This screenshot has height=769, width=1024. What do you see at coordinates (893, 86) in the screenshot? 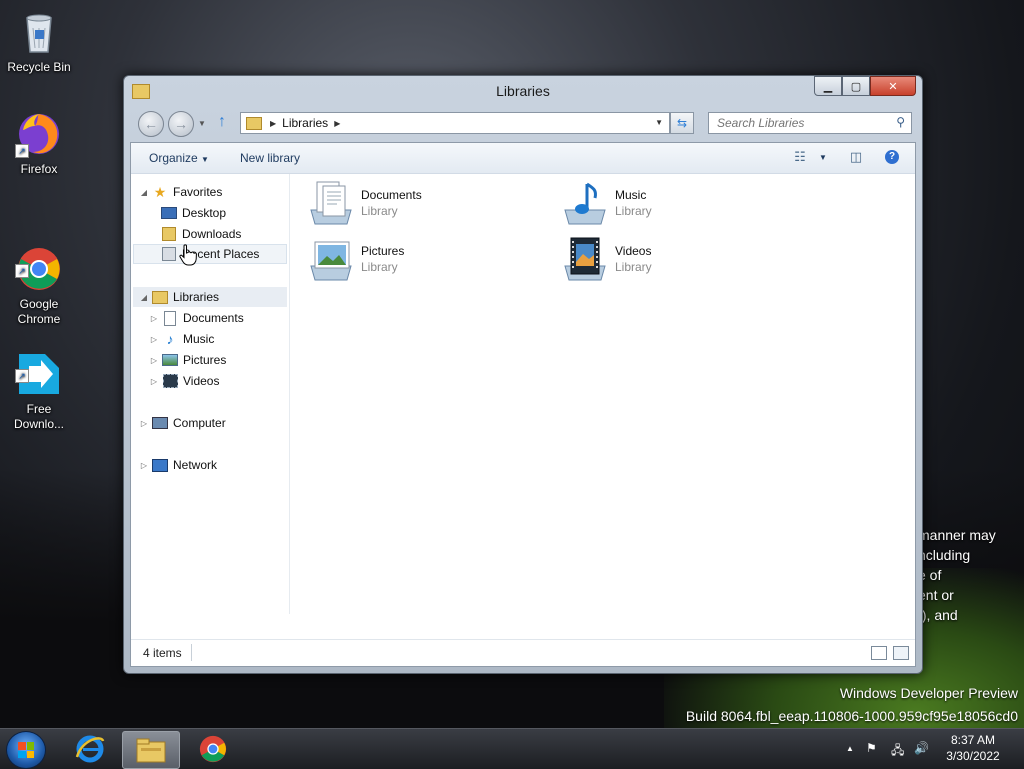
I see `close-button: ✕` at bounding box center [893, 86].